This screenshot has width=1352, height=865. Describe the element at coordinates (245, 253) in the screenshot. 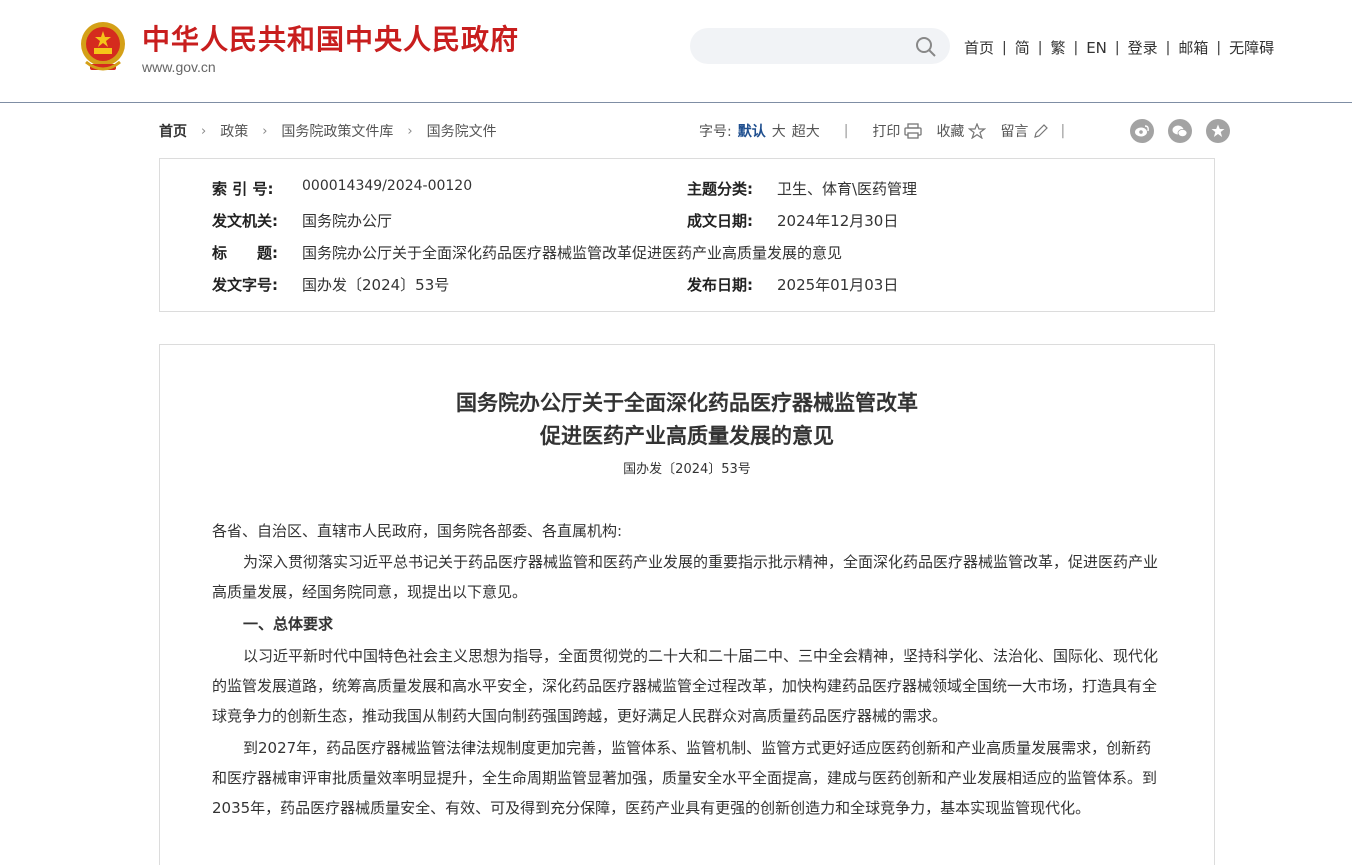

I see `meta-title-label: 标 题:` at that location.